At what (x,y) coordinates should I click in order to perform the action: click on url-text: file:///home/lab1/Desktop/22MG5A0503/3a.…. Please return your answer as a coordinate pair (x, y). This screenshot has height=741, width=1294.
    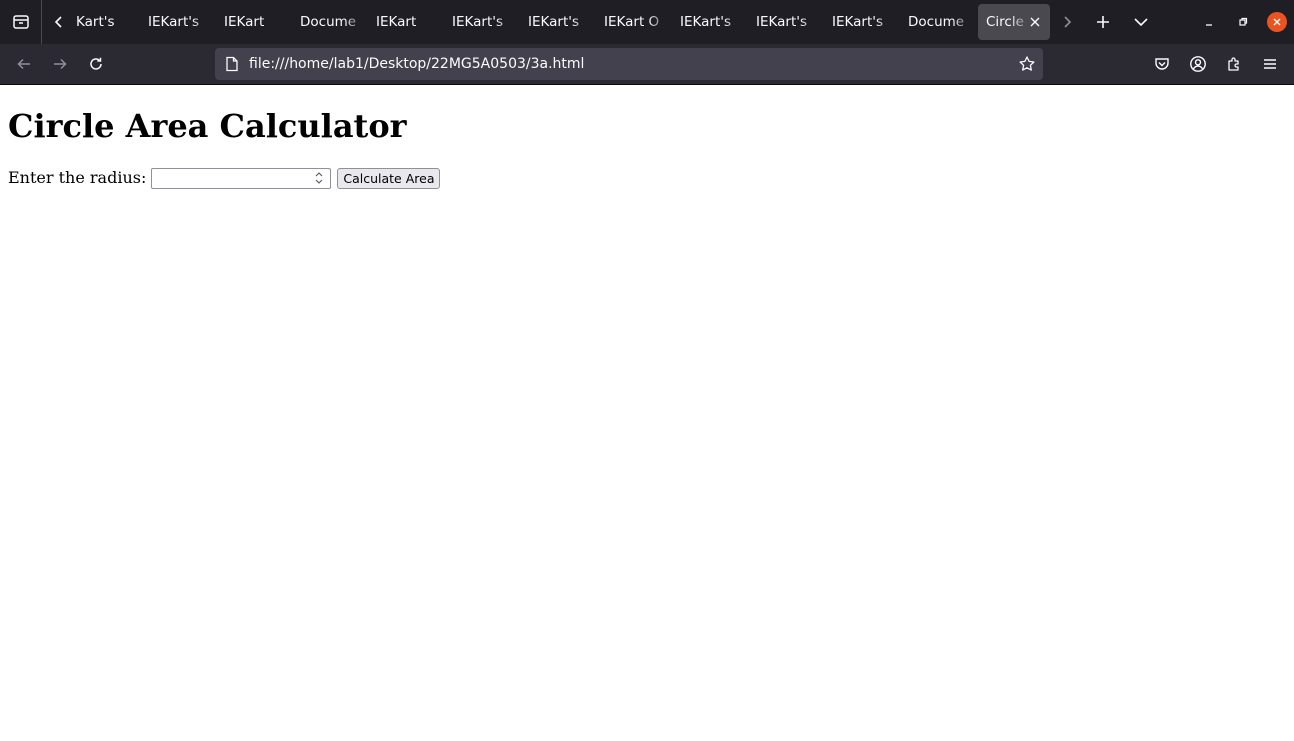
    Looking at the image, I should click on (416, 64).